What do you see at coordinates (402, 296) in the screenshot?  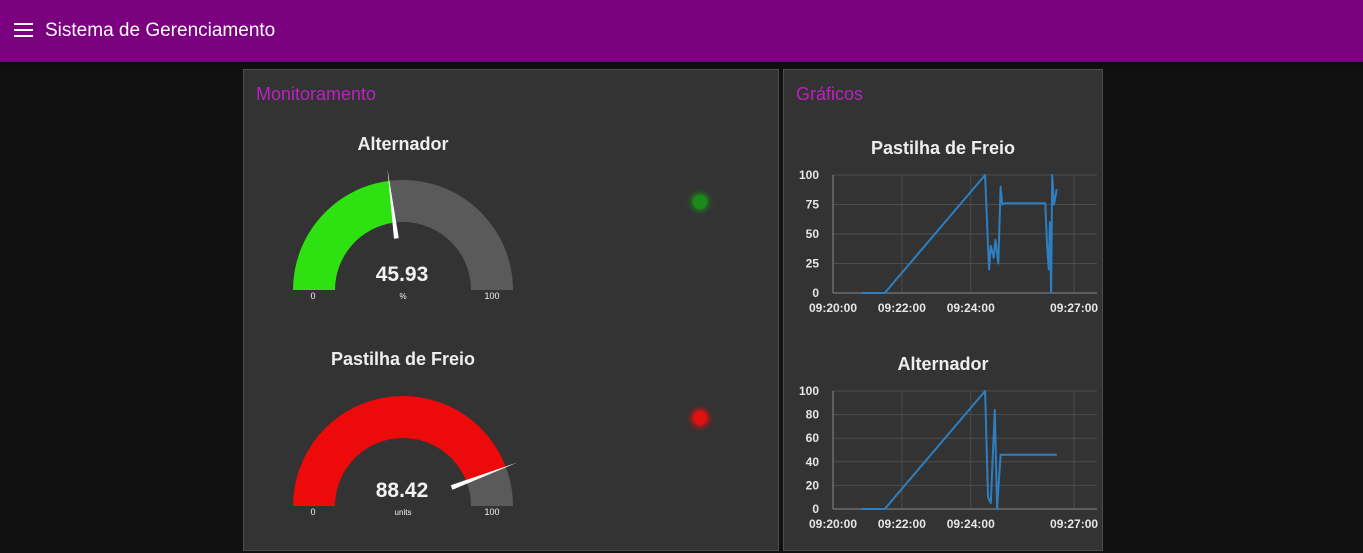 I see `gauge-units: %` at bounding box center [402, 296].